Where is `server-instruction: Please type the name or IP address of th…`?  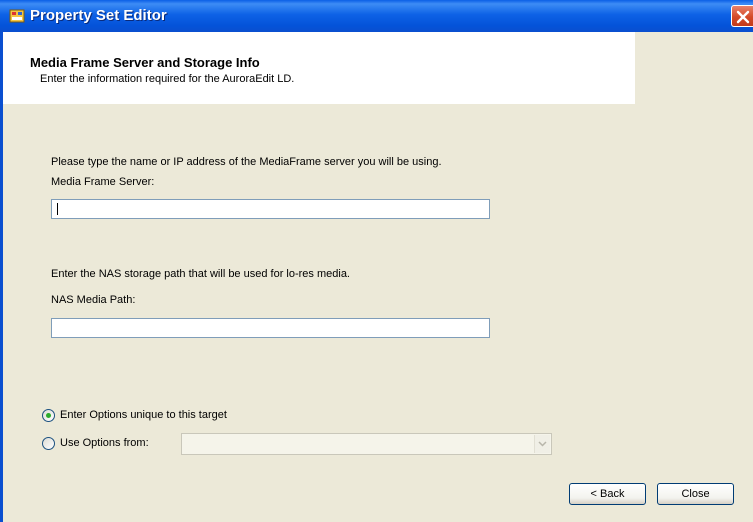 server-instruction: Please type the name or IP address of th… is located at coordinates (246, 162).